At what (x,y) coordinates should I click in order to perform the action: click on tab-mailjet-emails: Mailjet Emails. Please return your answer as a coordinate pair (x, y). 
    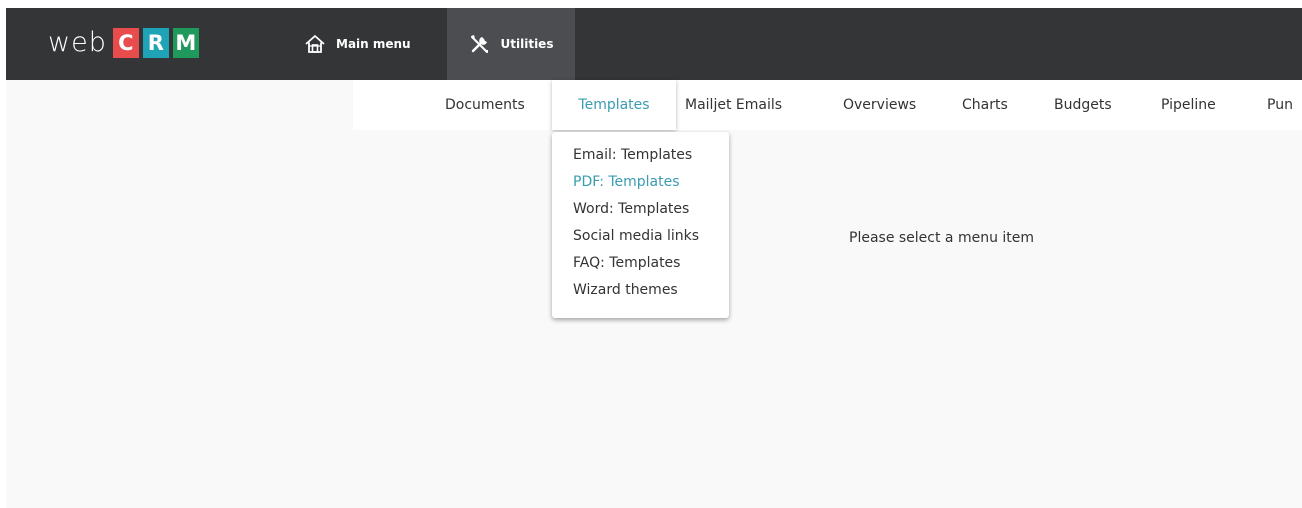
    Looking at the image, I should click on (733, 105).